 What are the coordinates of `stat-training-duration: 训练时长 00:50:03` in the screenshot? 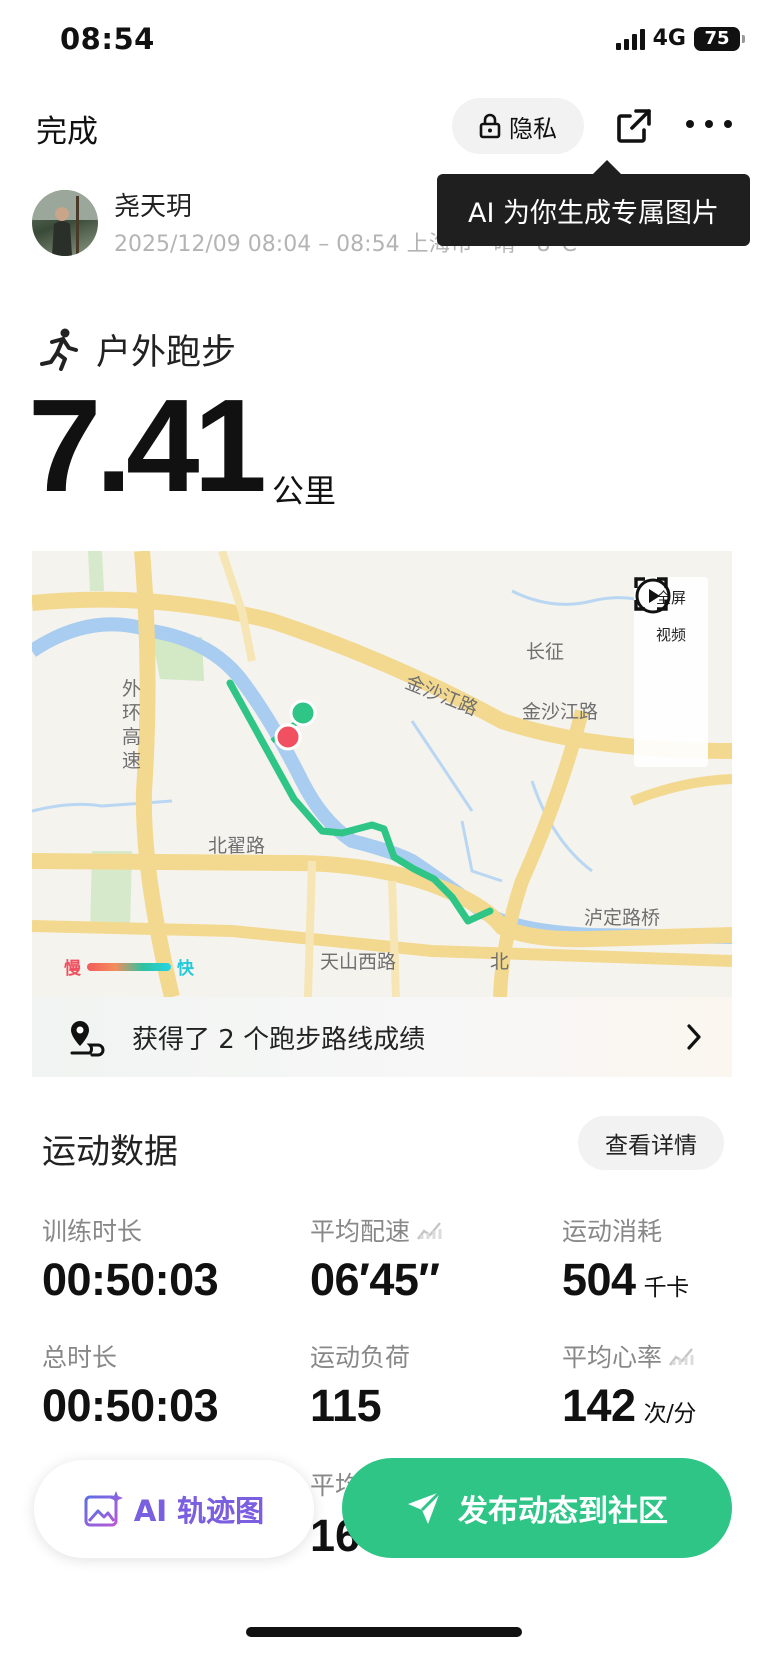 It's located at (130, 1259).